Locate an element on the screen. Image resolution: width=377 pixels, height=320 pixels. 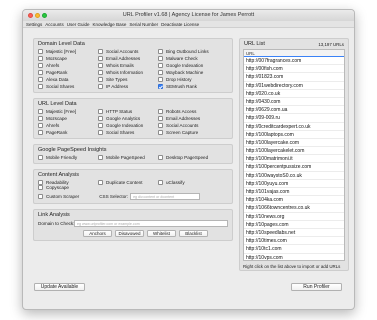
checkbox-option: Duplicate Content is located at coordinates (128, 182).